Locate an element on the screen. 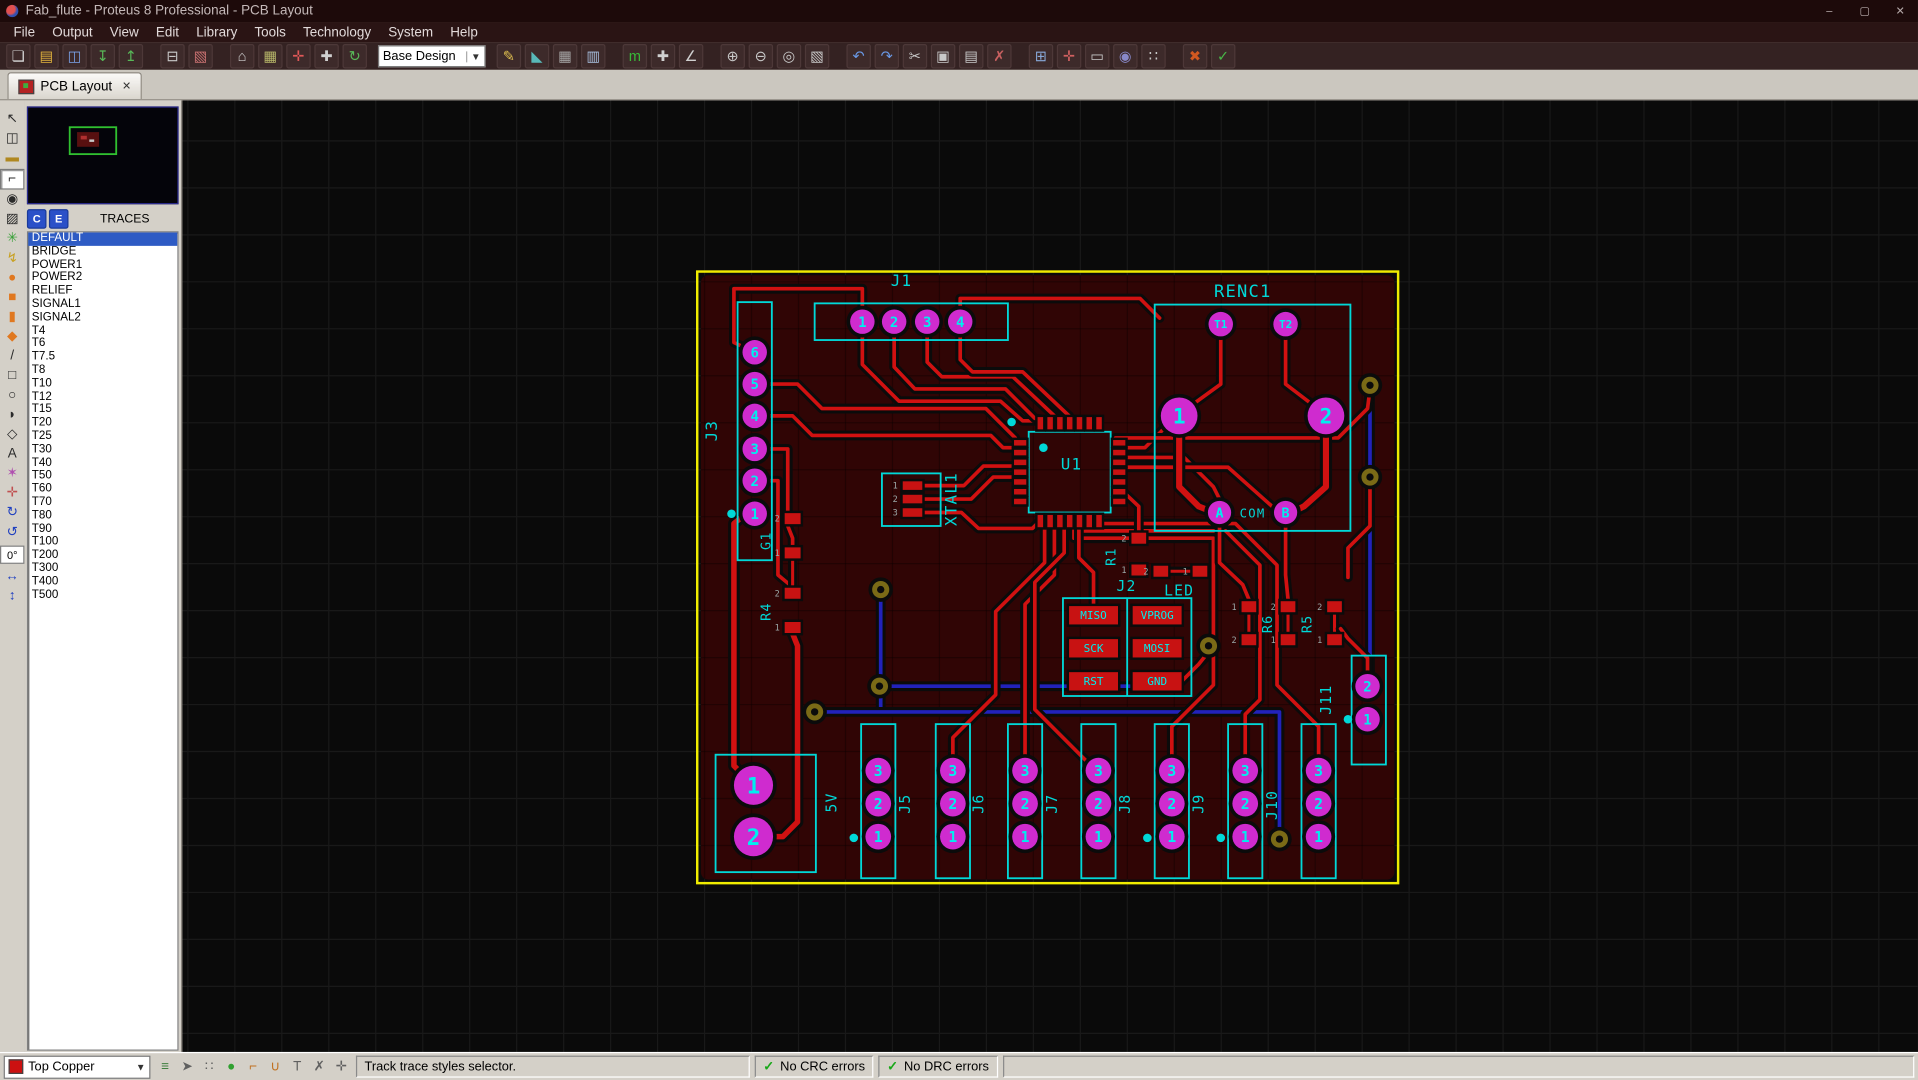 The width and height of the screenshot is (1918, 1080). zoom-area-icon: ▧ is located at coordinates (817, 56).